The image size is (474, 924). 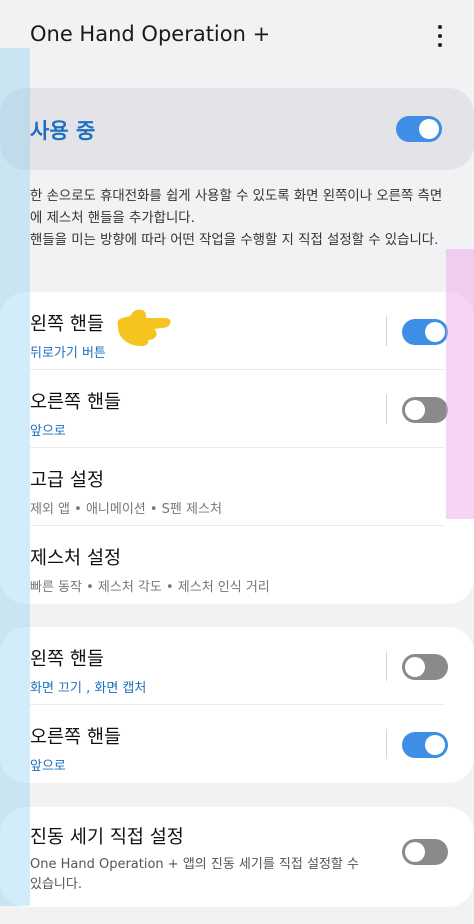 I want to click on master-switch-card: 사용 중, so click(x=237, y=129).